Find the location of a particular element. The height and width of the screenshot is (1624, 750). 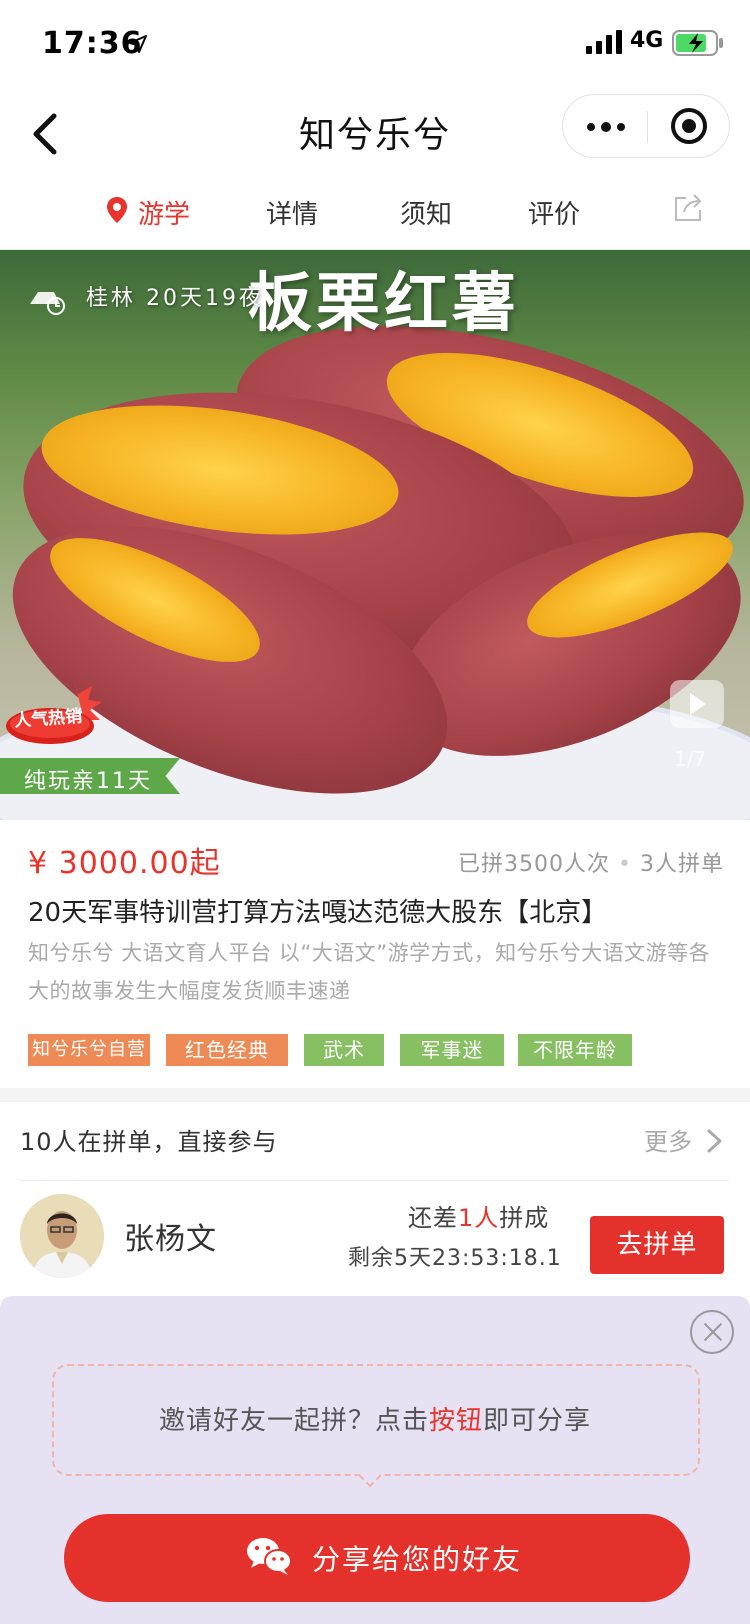

tag-all-ages: 不限年龄 is located at coordinates (575, 1050).